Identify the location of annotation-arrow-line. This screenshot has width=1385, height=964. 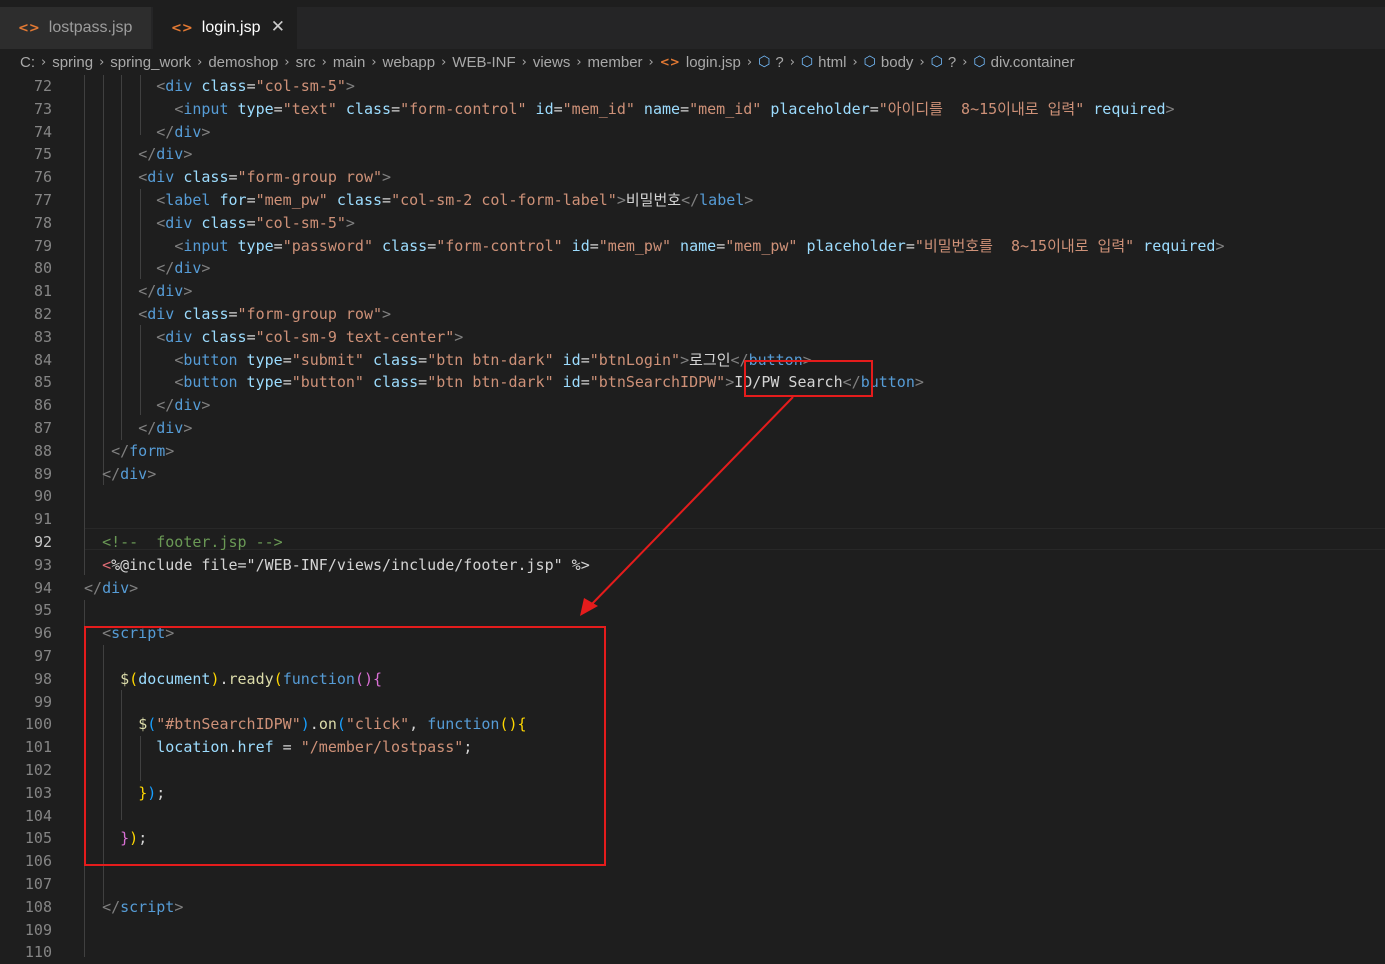
(691, 501).